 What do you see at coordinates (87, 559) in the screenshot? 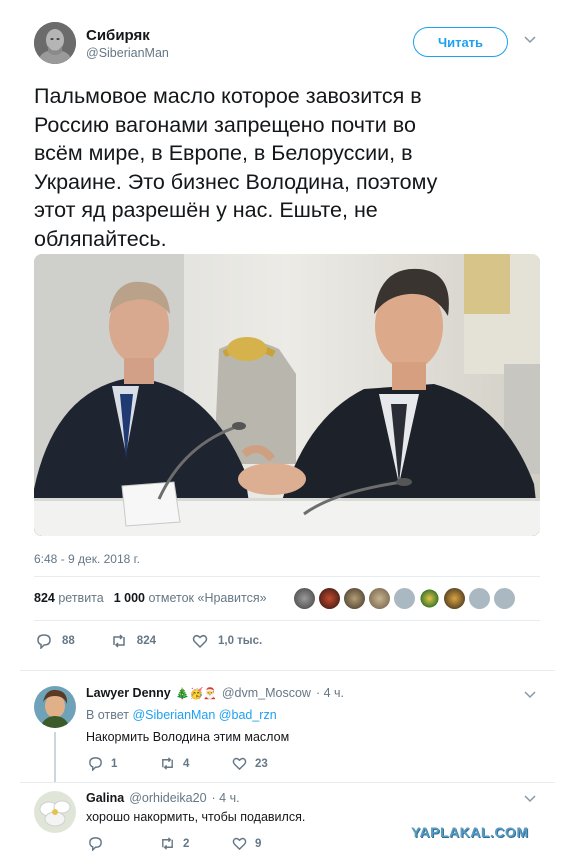
I see `tweet-timestamp: 6:48 - 9 дек. 2018 г.` at bounding box center [87, 559].